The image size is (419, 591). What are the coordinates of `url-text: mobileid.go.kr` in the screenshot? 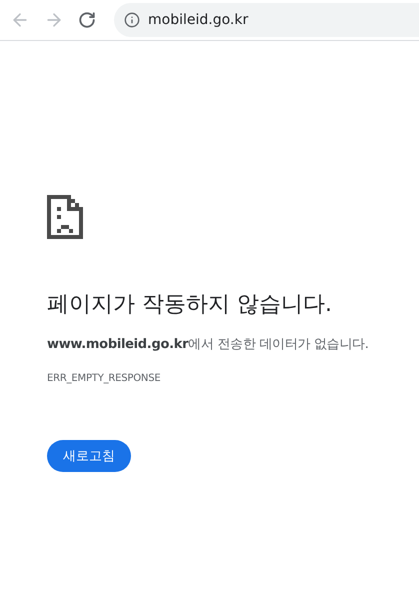 It's located at (198, 20).